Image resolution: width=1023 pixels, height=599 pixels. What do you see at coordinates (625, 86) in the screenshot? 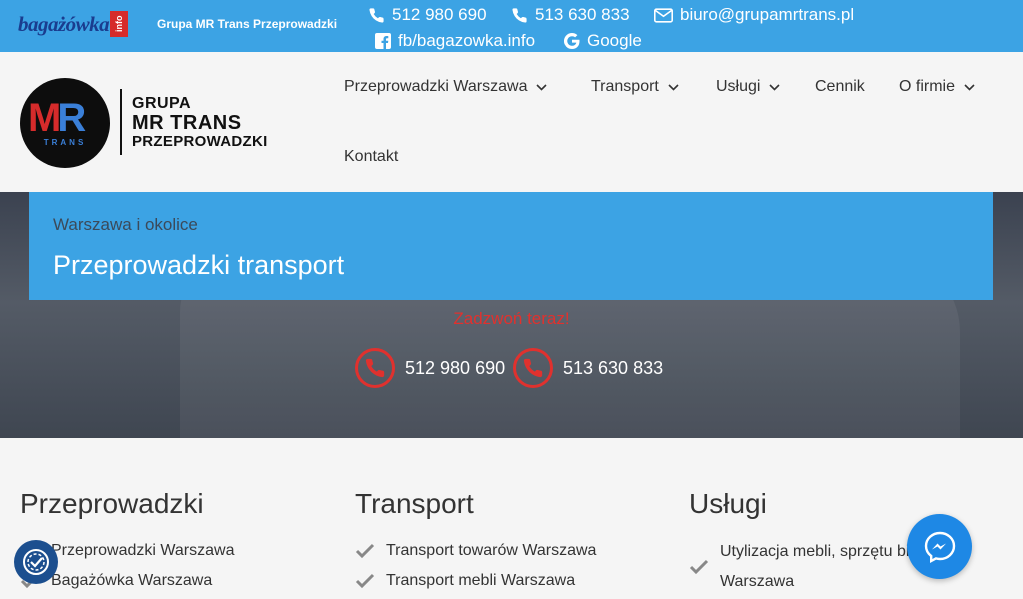
I see `nav-label: Transport` at bounding box center [625, 86].